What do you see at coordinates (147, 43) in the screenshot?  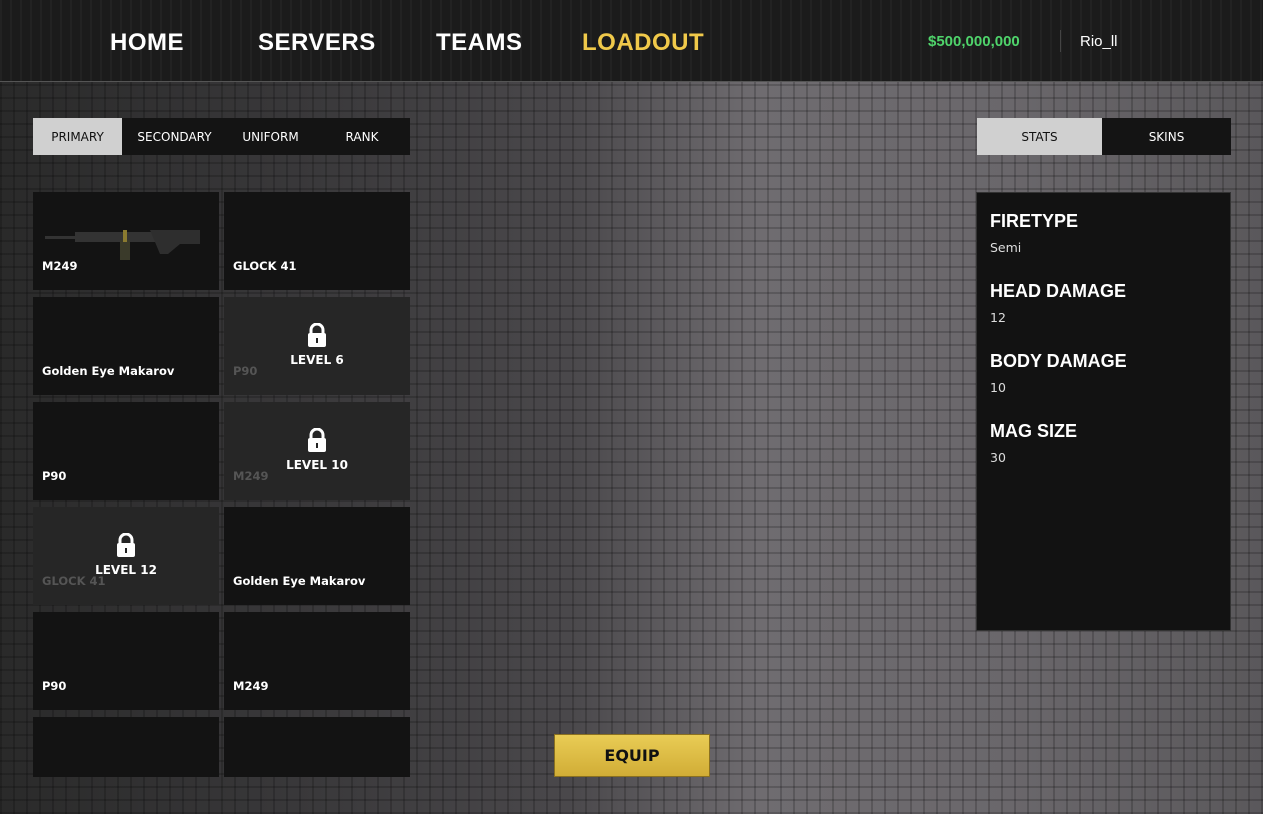 I see `nav-home: HOME` at bounding box center [147, 43].